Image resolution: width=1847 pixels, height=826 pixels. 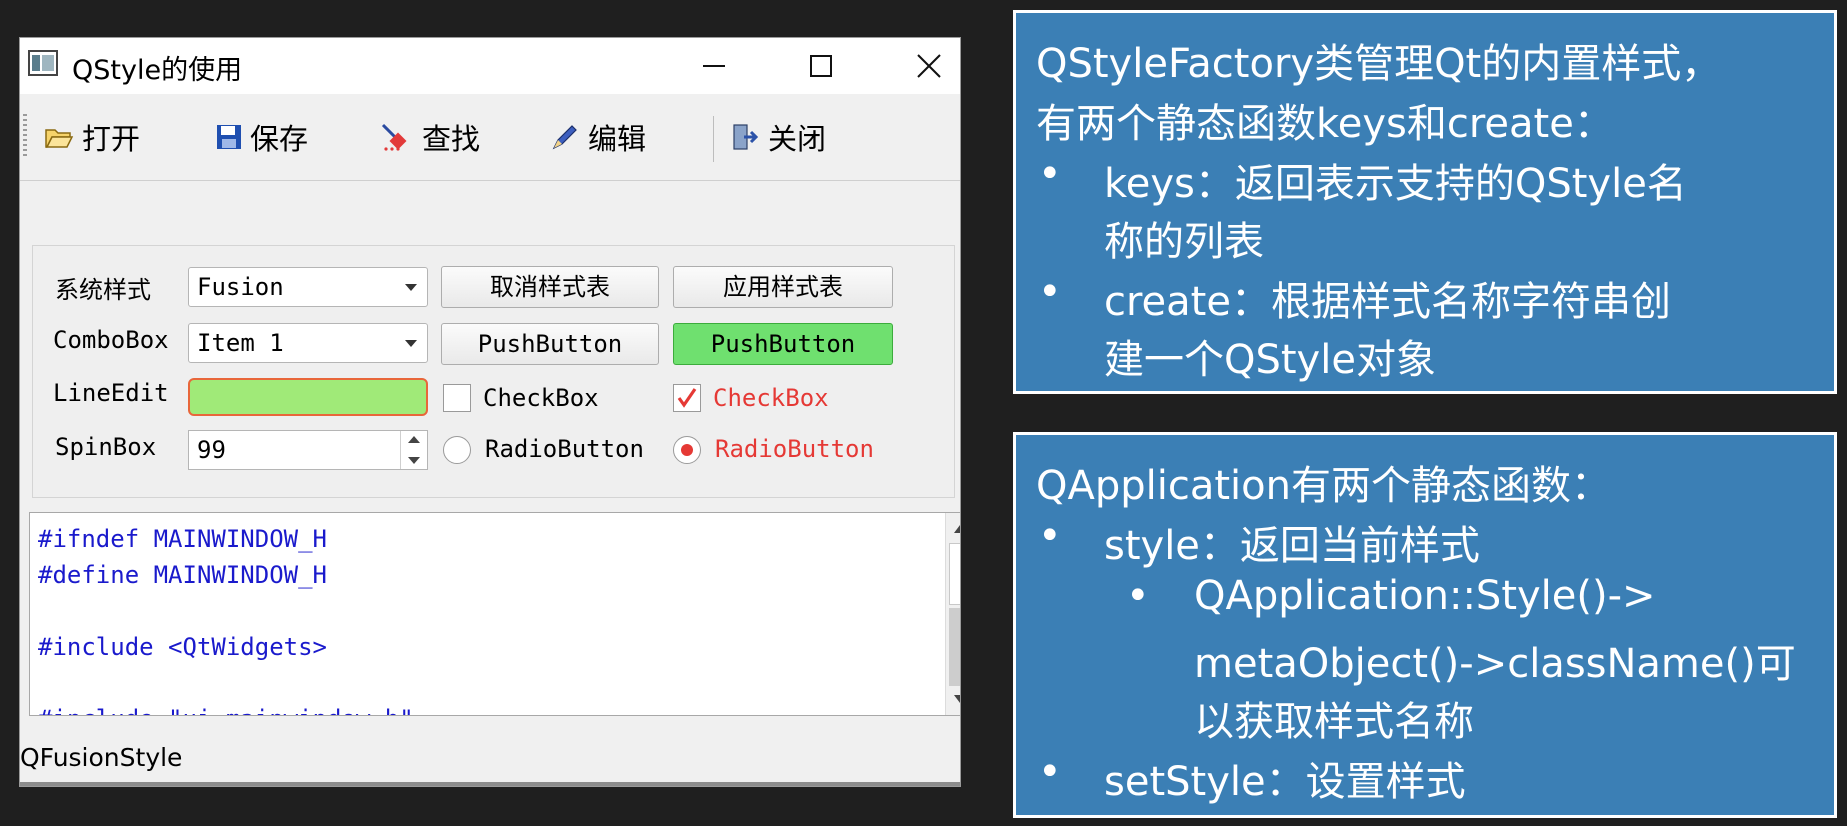 I want to click on slide1-create-line2: 建一个QStyle对象, so click(x=1270, y=360).